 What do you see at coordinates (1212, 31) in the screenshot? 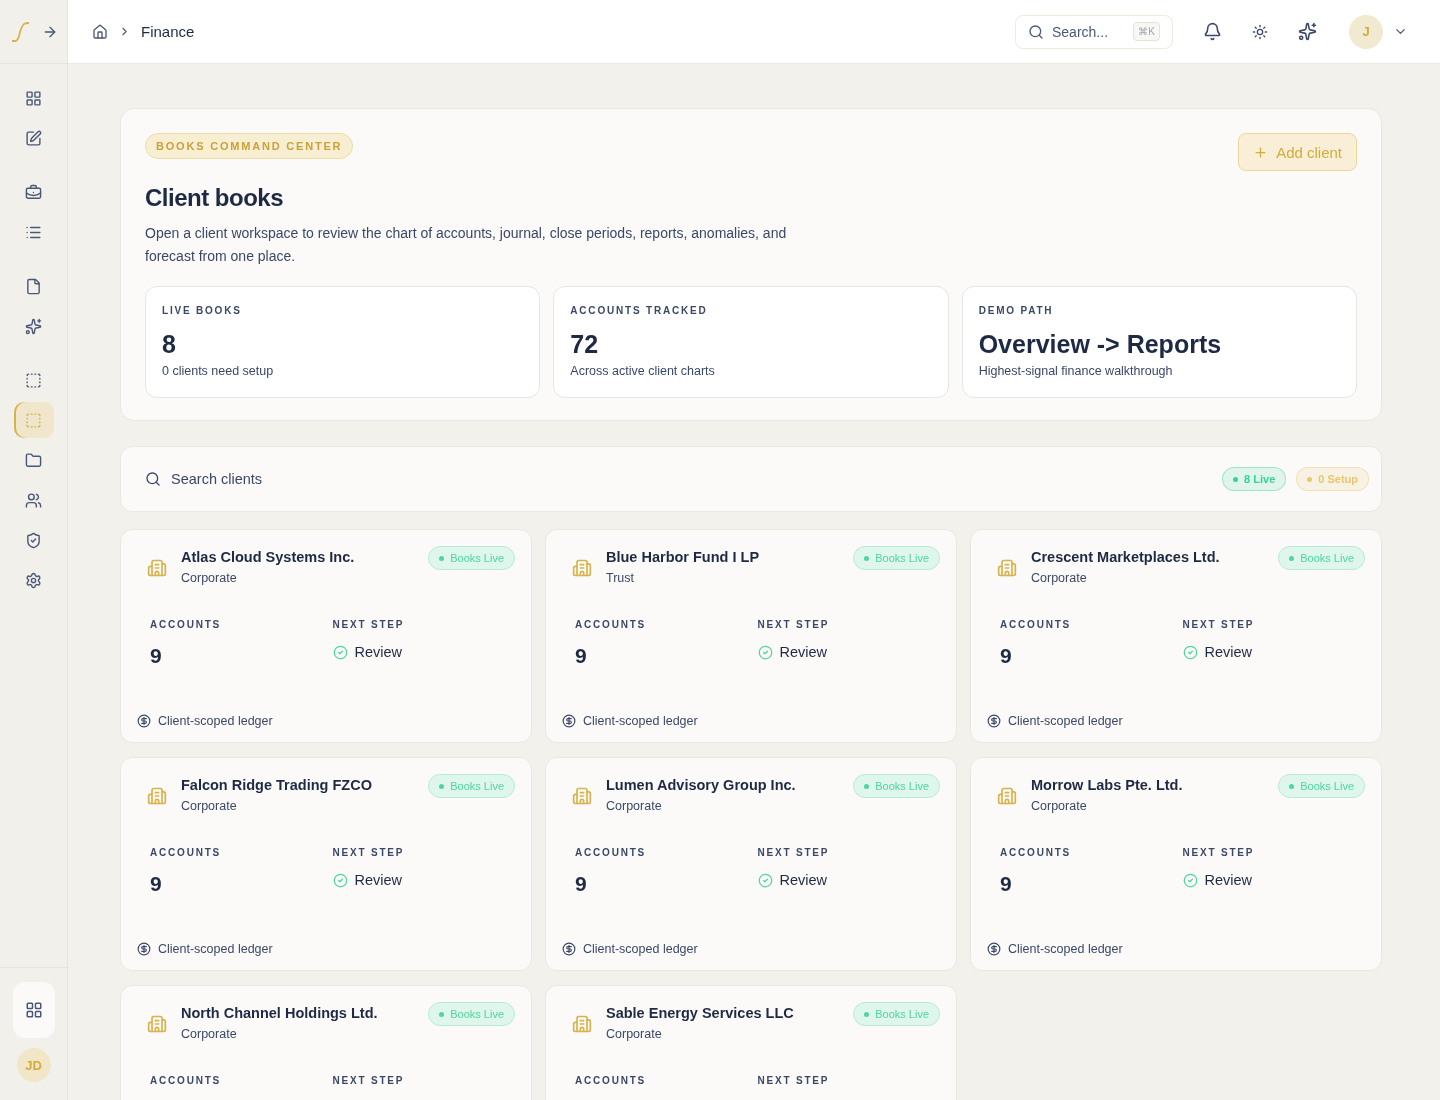
I see `notification-icon` at bounding box center [1212, 31].